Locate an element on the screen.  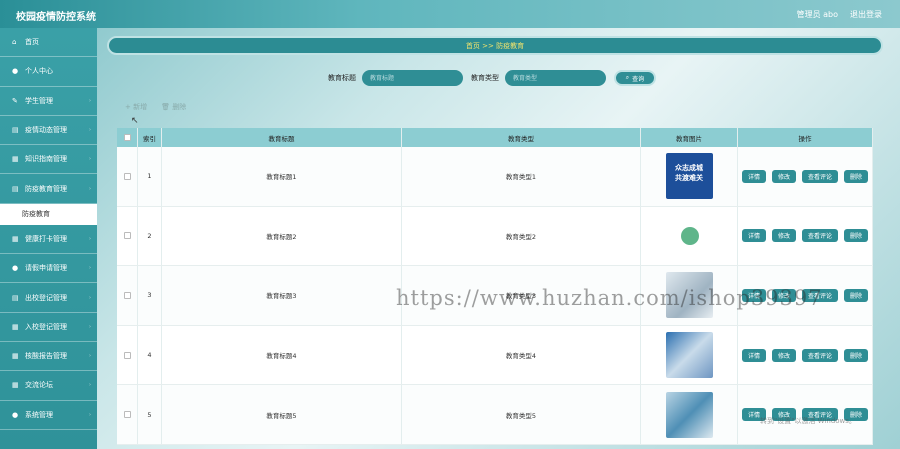
delete-button: 🗑 删除 is located at coordinates (173, 107).